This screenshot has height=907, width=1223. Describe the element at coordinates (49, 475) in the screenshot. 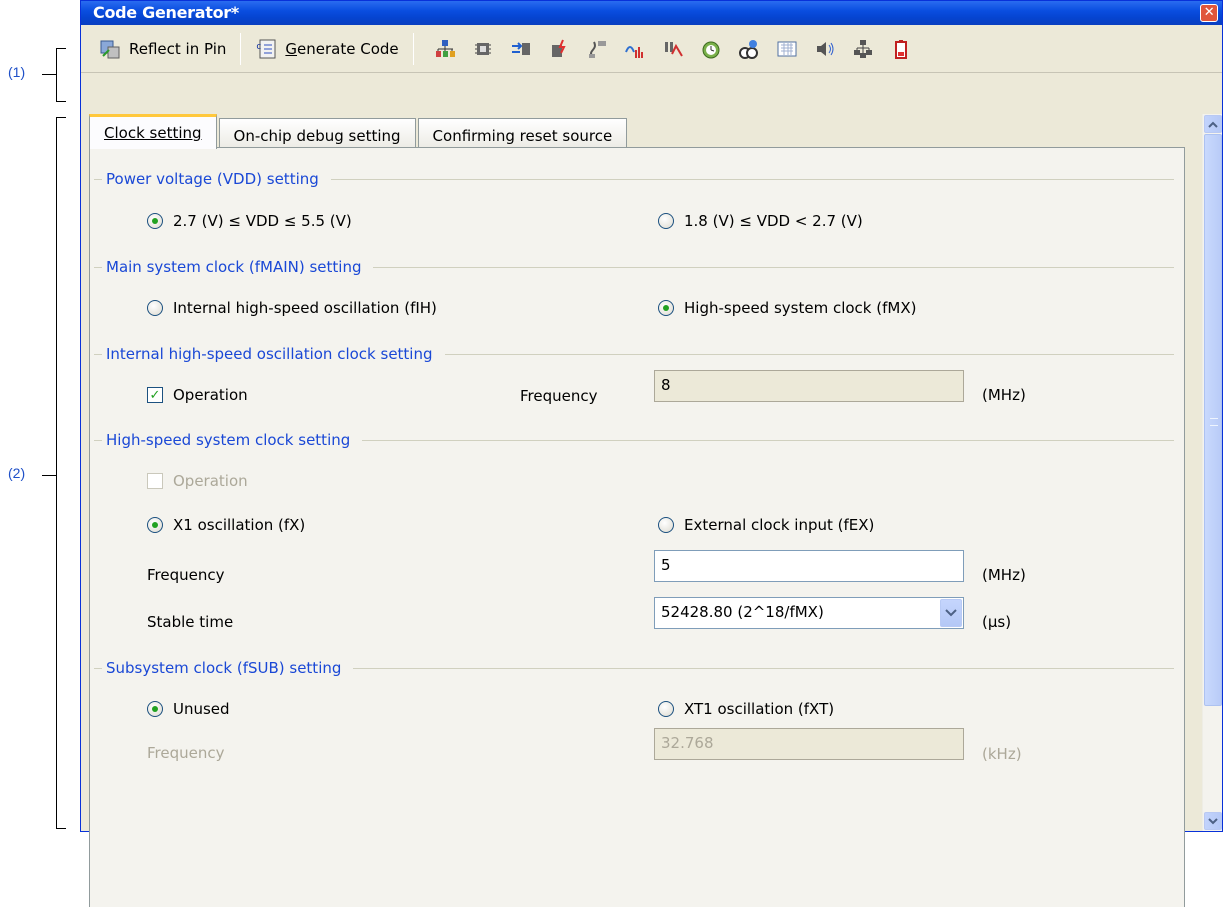

I see `callout-2-line` at that location.